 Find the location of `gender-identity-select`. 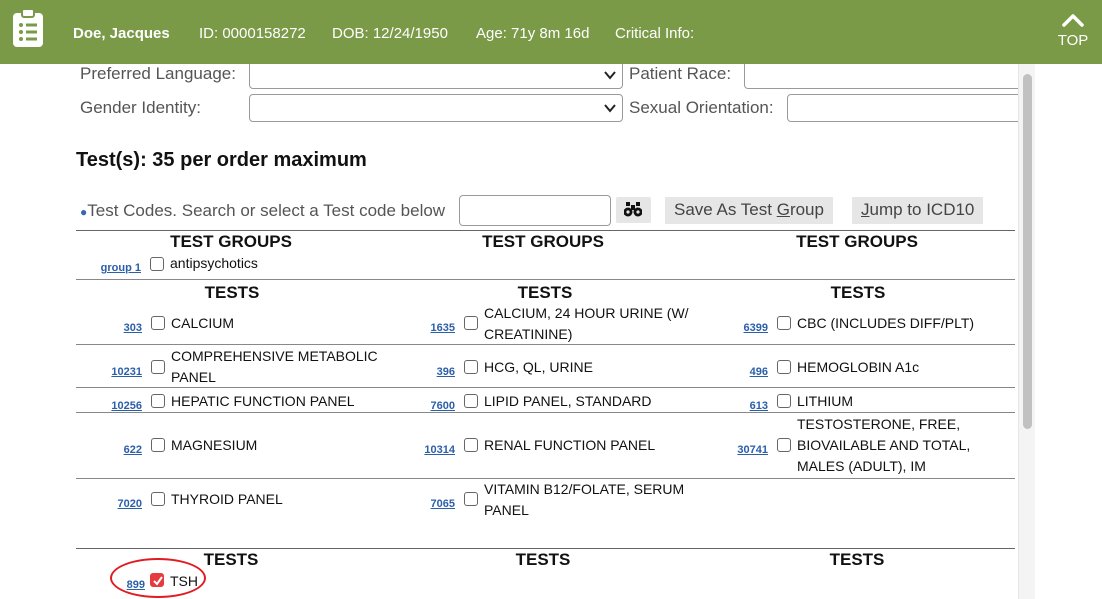

gender-identity-select is located at coordinates (436, 108).